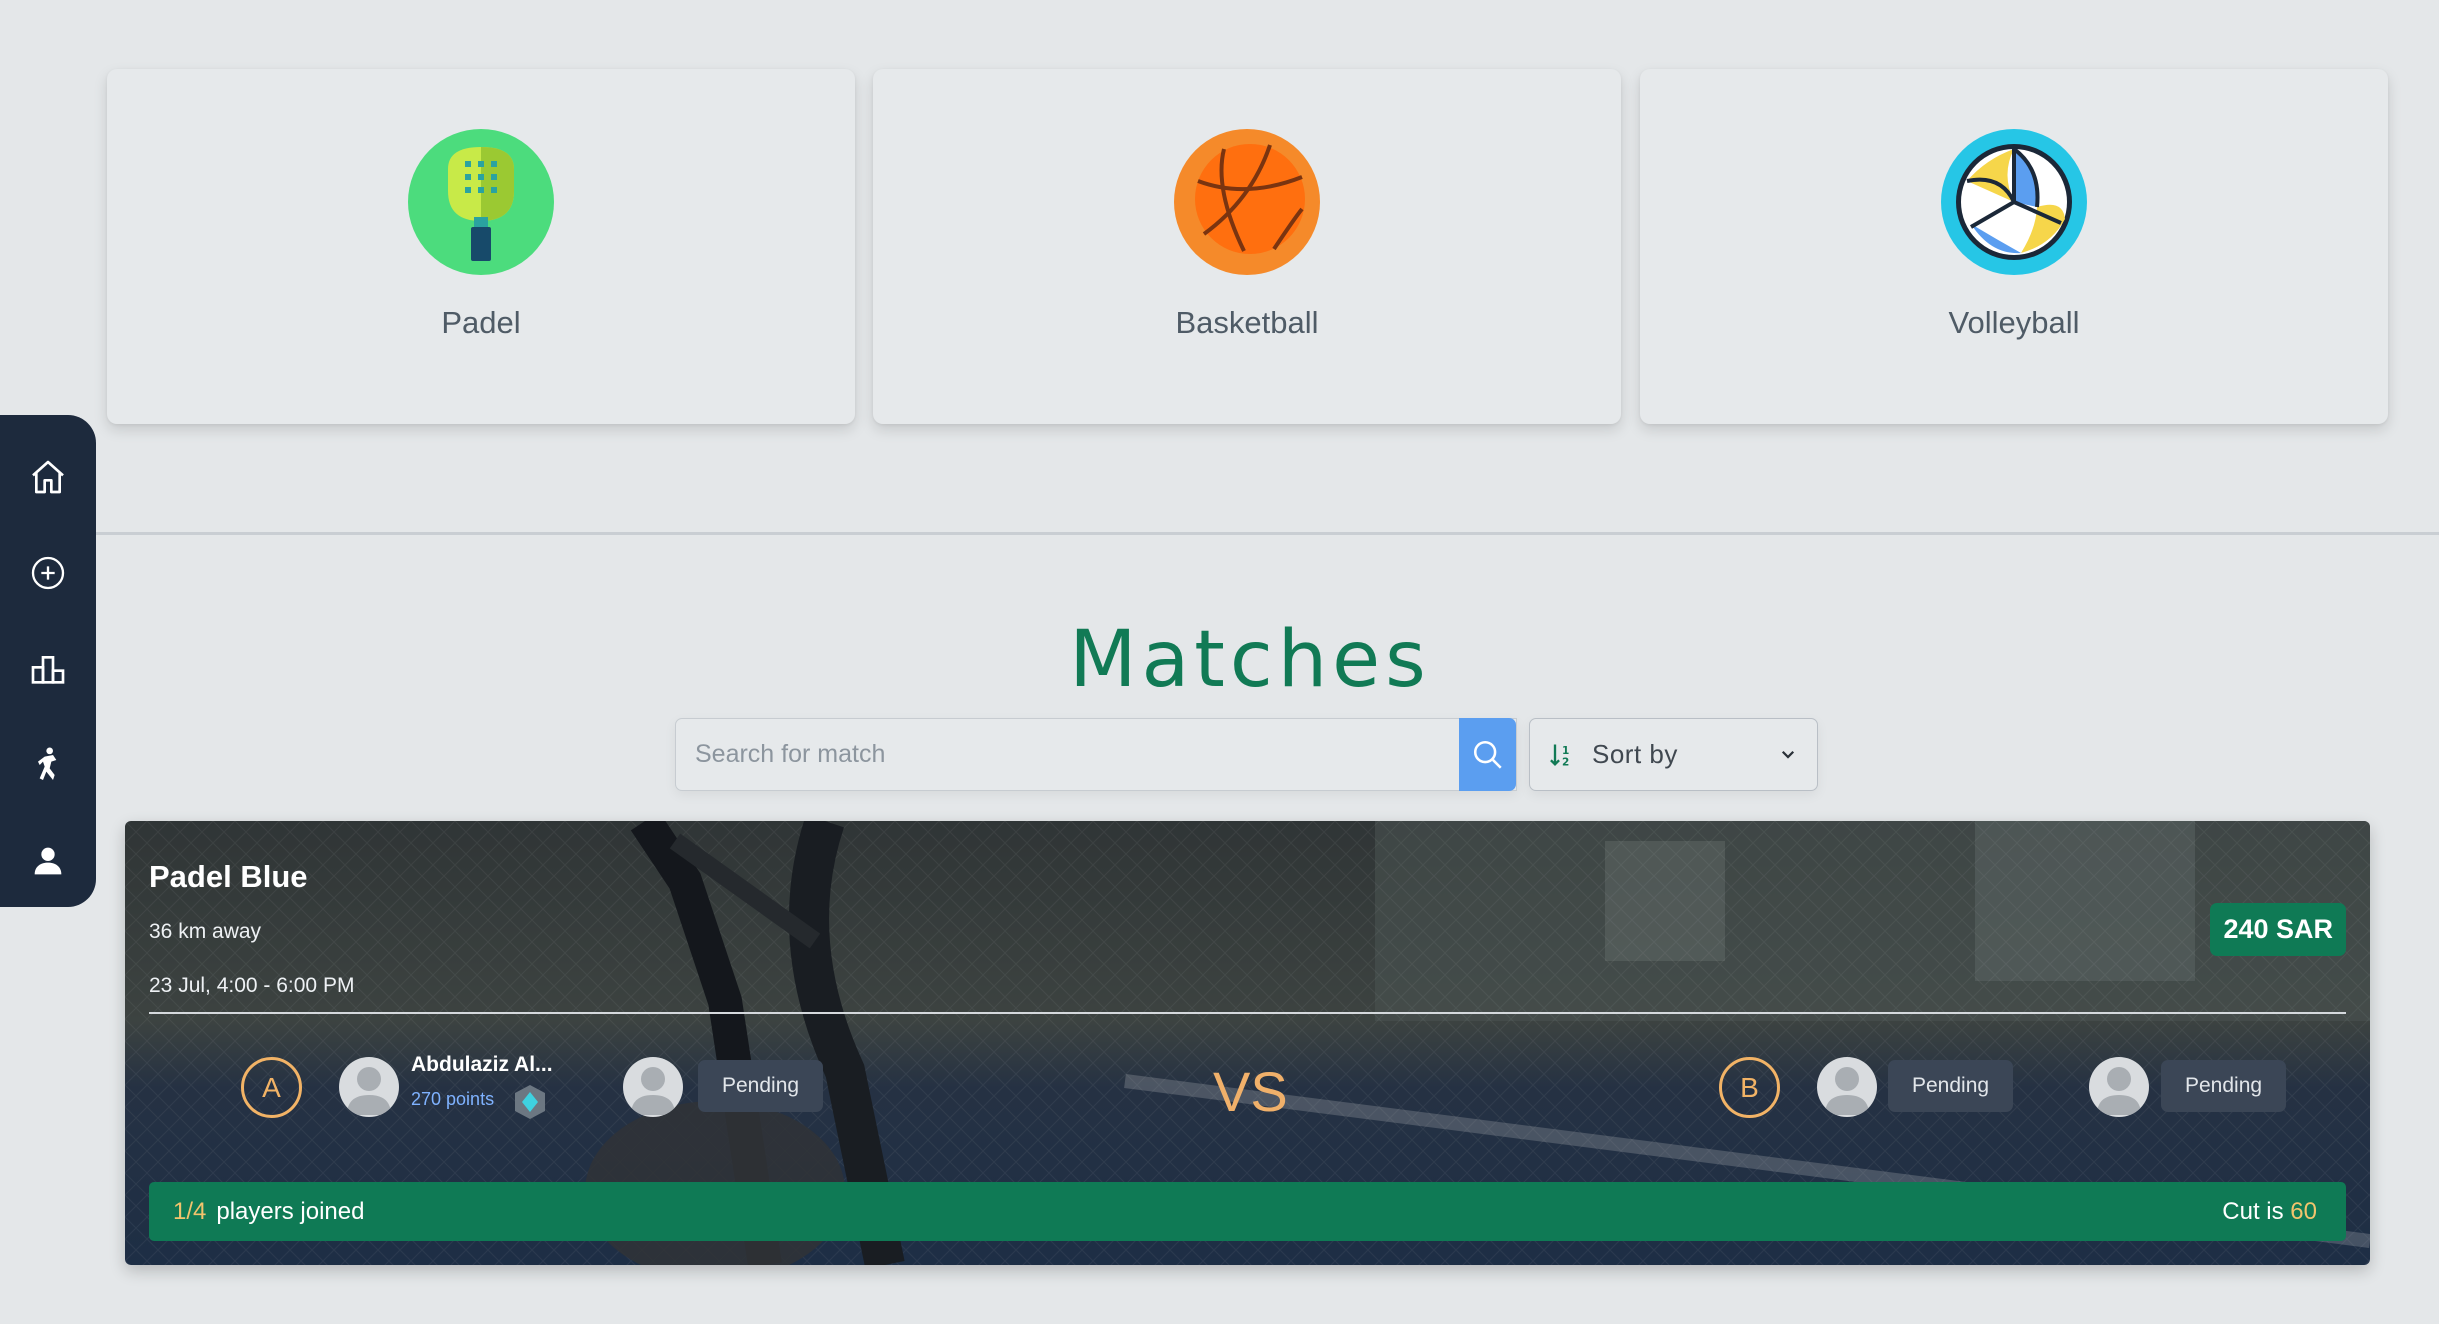 The height and width of the screenshot is (1324, 2439). I want to click on search-button, so click(1487, 754).